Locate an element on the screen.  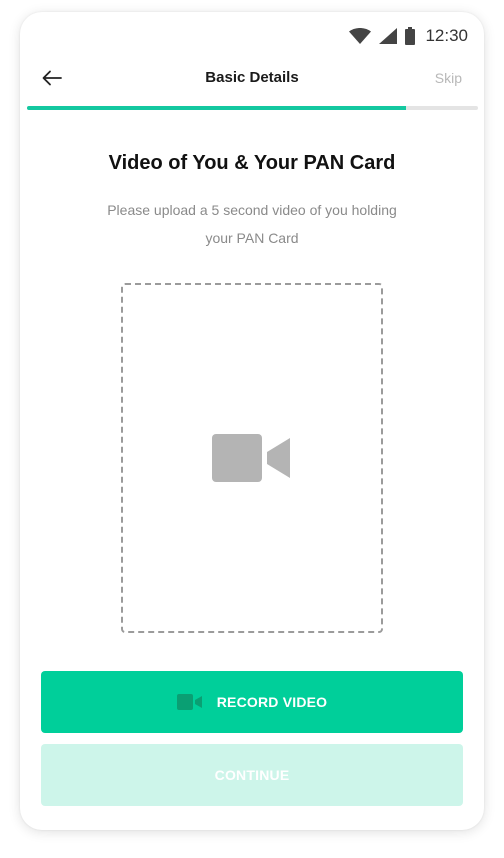
continue-button: CONTINUE is located at coordinates (252, 775).